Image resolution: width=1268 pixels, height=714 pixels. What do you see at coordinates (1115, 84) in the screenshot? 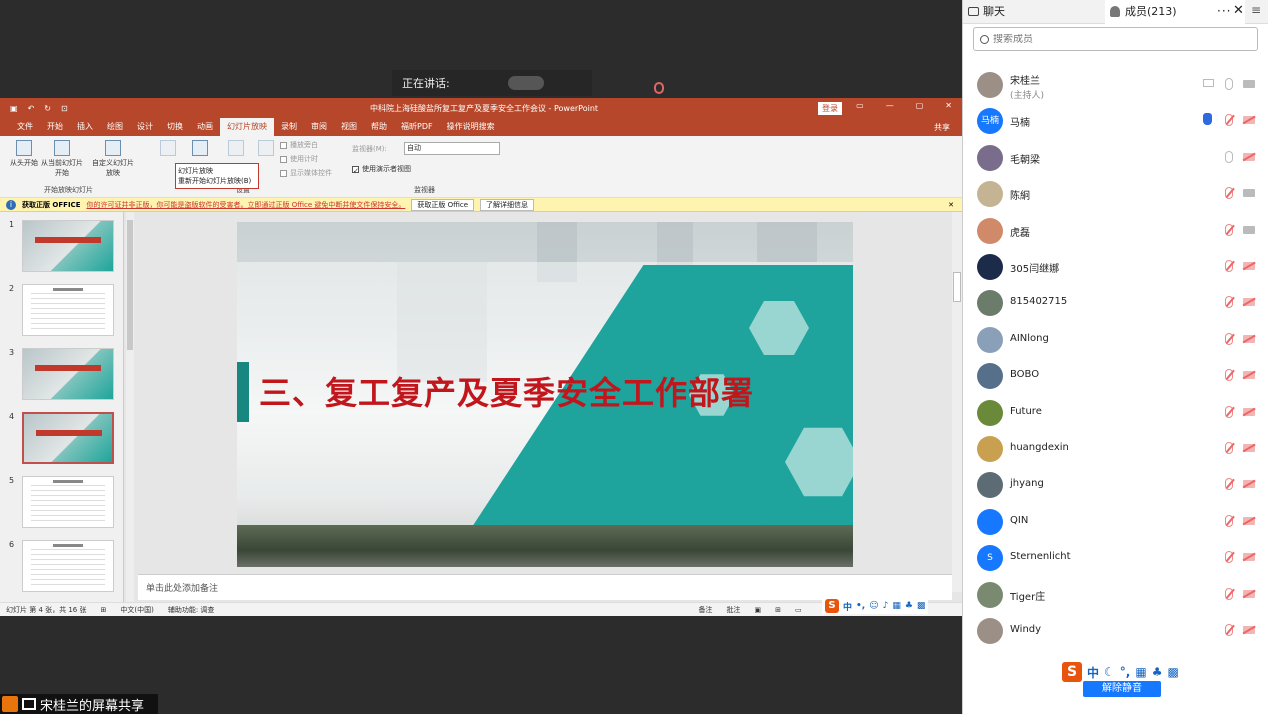
I see `member-row: 宋桂兰 (主持人)` at bounding box center [1115, 84].